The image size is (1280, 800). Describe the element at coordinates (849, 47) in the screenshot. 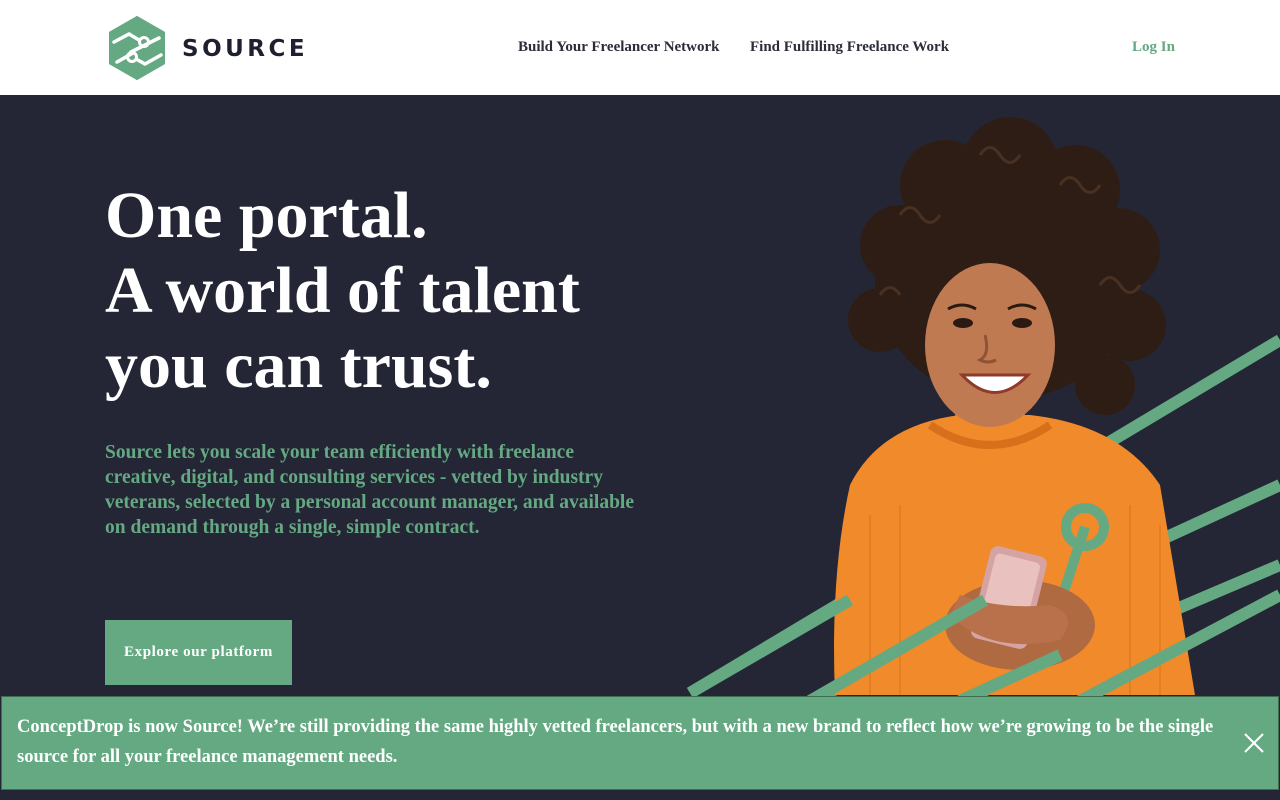

I see `nav-find-freelance-work: Find Fulfilling Freelance Work` at that location.